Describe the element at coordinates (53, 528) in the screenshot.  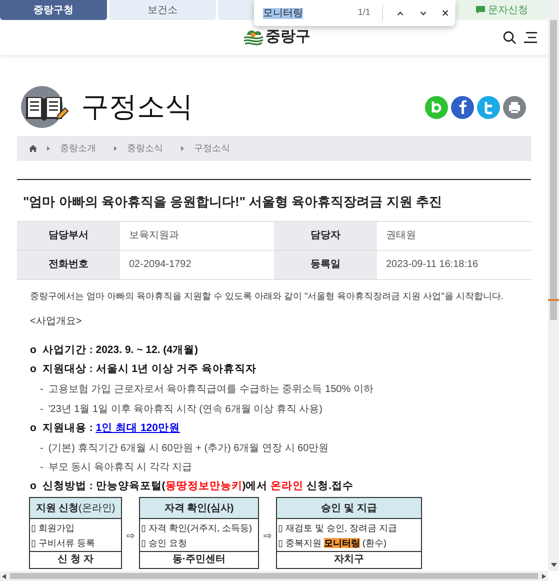
I see `flow-box-item: ▯ 회원가입` at that location.